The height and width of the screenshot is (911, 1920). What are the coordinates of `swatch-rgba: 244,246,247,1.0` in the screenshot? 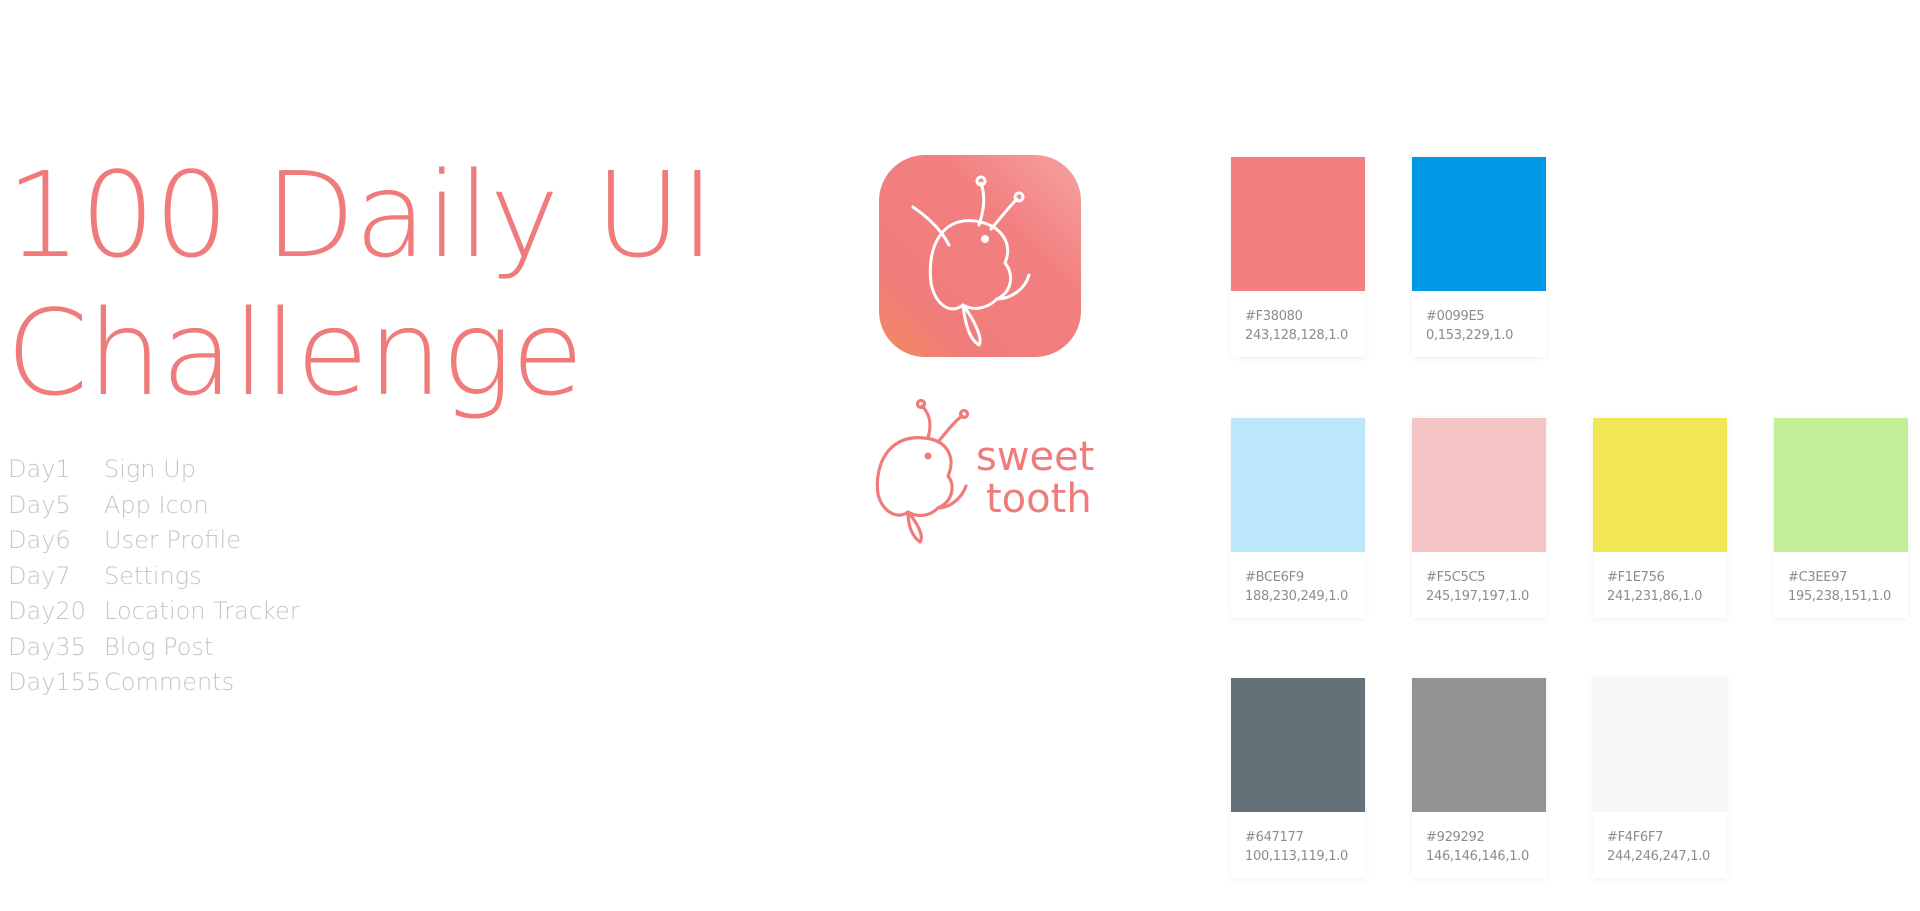 It's located at (1659, 856).